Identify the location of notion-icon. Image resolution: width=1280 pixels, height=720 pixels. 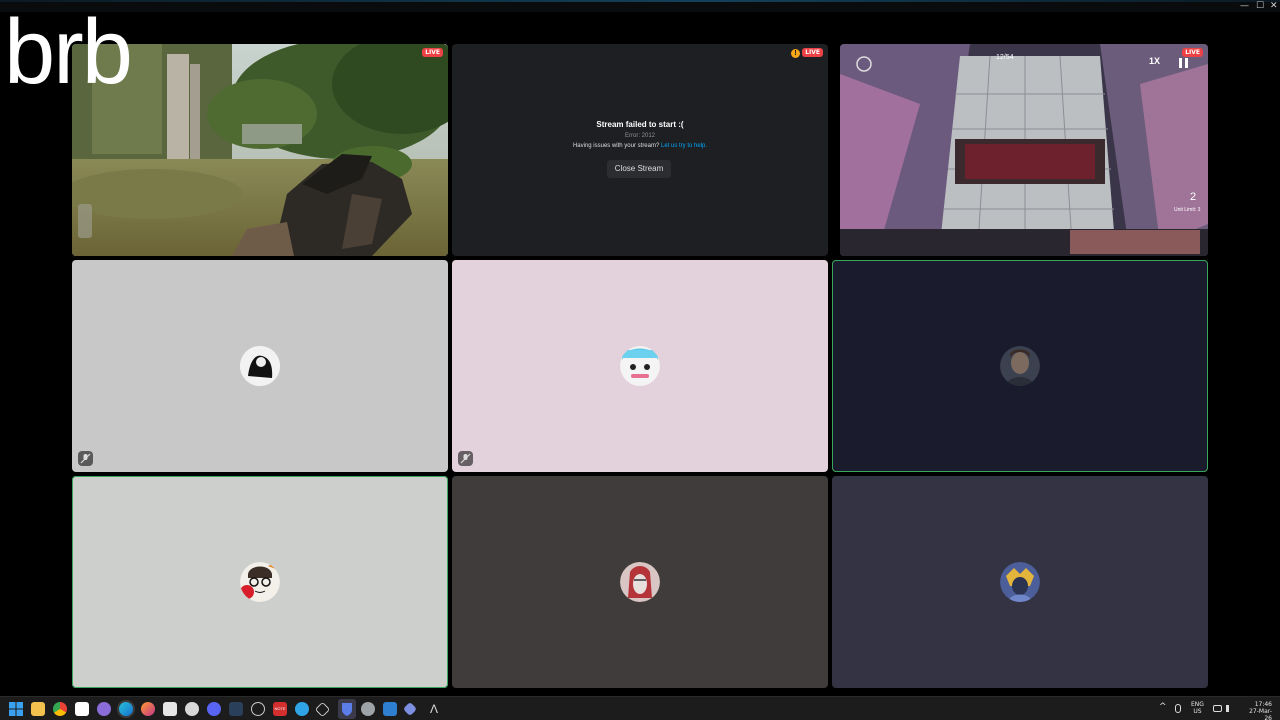
(82, 709).